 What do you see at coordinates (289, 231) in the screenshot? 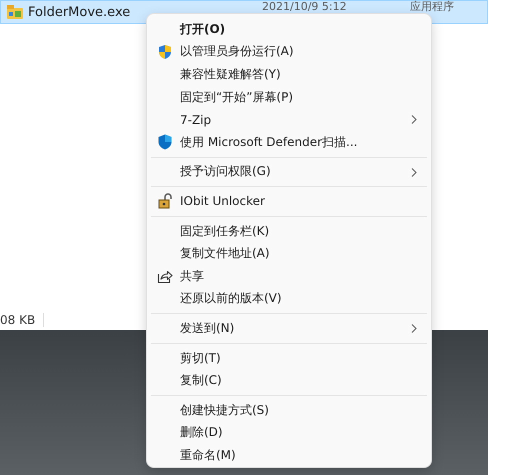
I see `menu-item: 固定到任务栏(K)` at bounding box center [289, 231].